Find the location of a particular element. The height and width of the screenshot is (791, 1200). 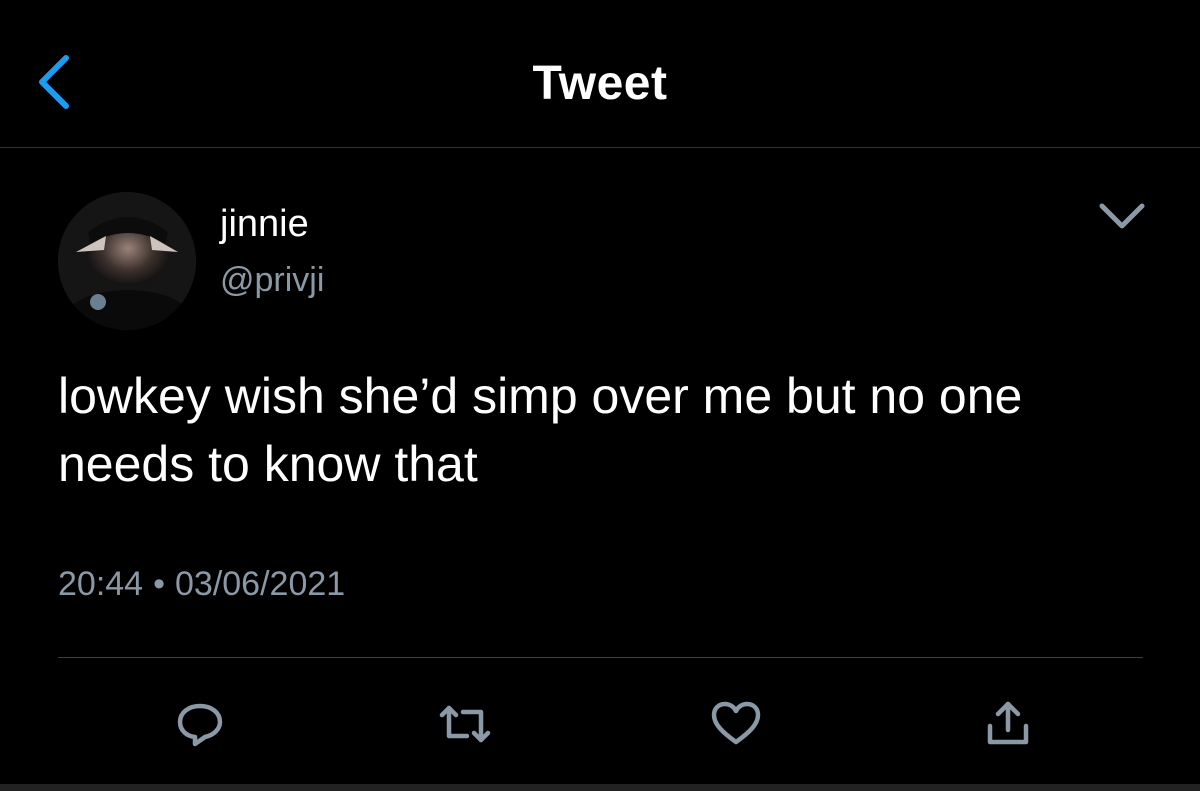

heart-icon is located at coordinates (736, 723).